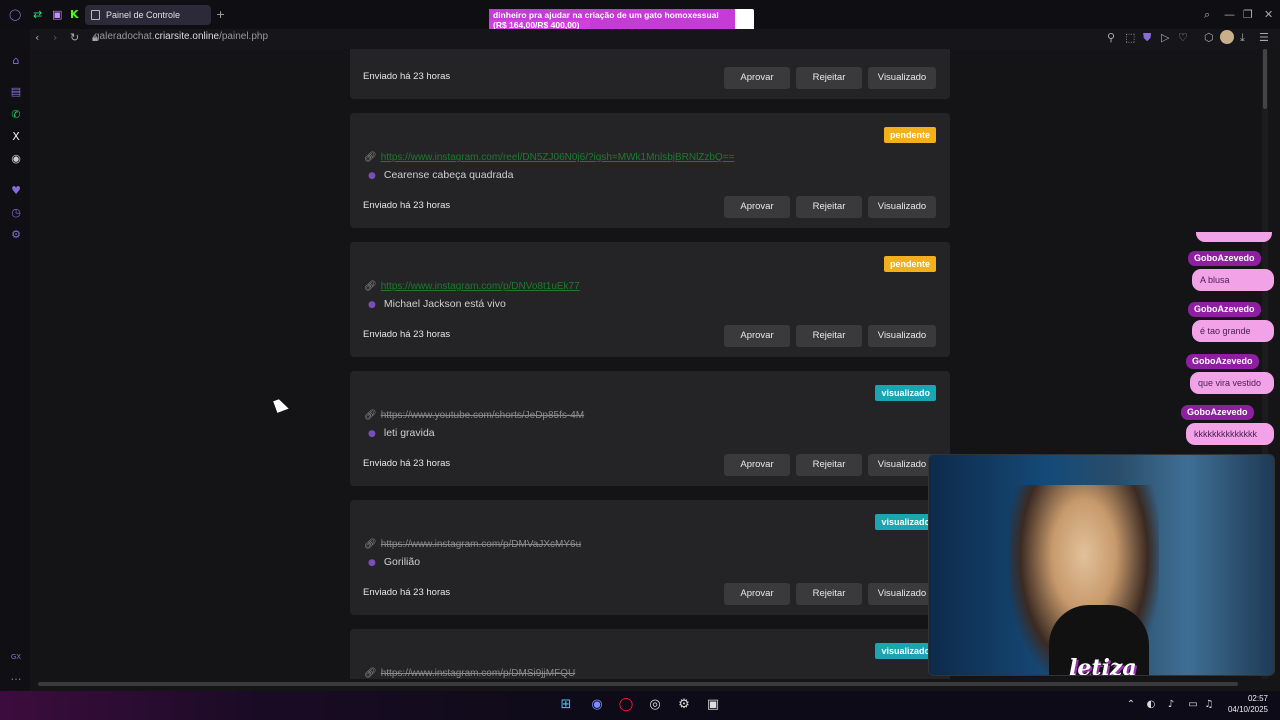 The height and width of the screenshot is (720, 1280). Describe the element at coordinates (684, 705) in the screenshot. I see `steam-taskbar-icon: ⚙` at that location.